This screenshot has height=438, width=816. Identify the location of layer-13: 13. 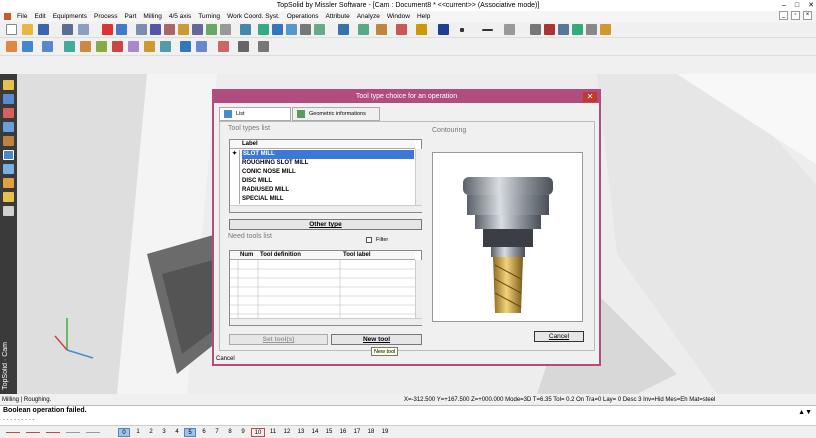
(301, 432).